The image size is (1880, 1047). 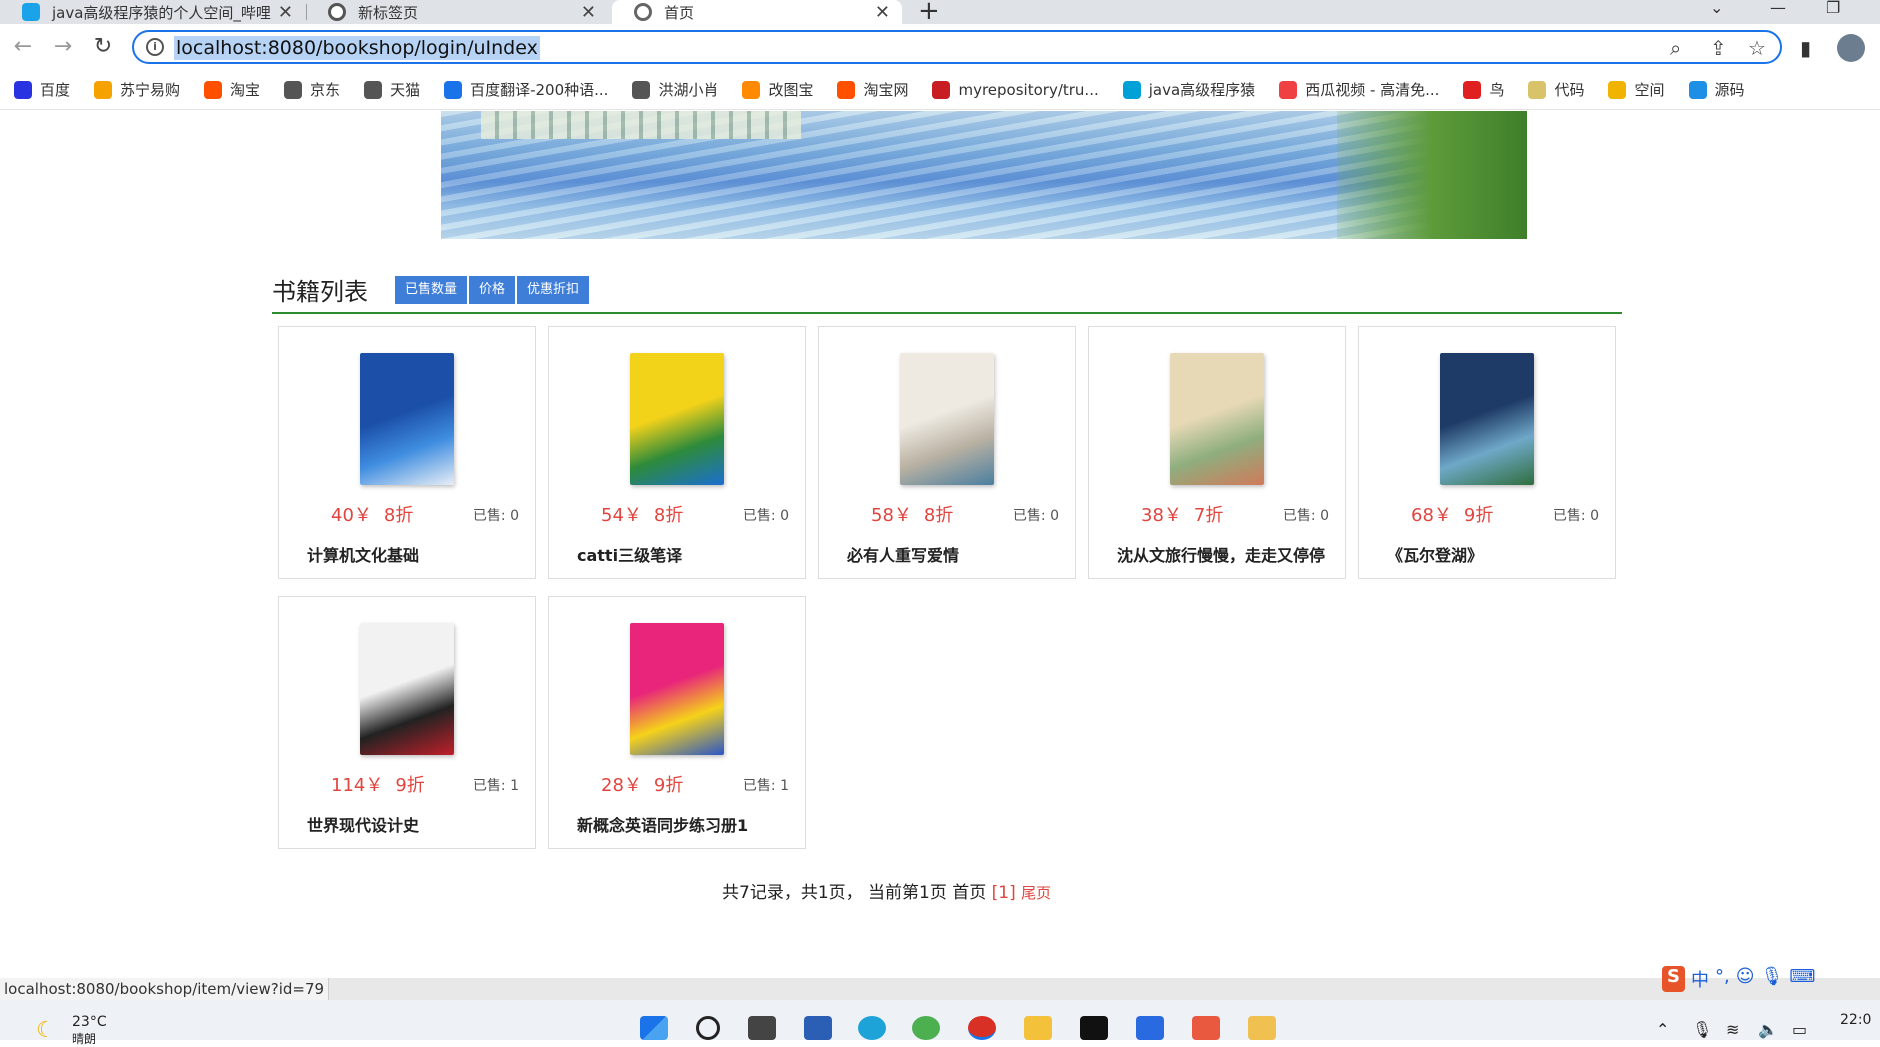 I want to click on bookmark-item: 空间, so click(x=1636, y=89).